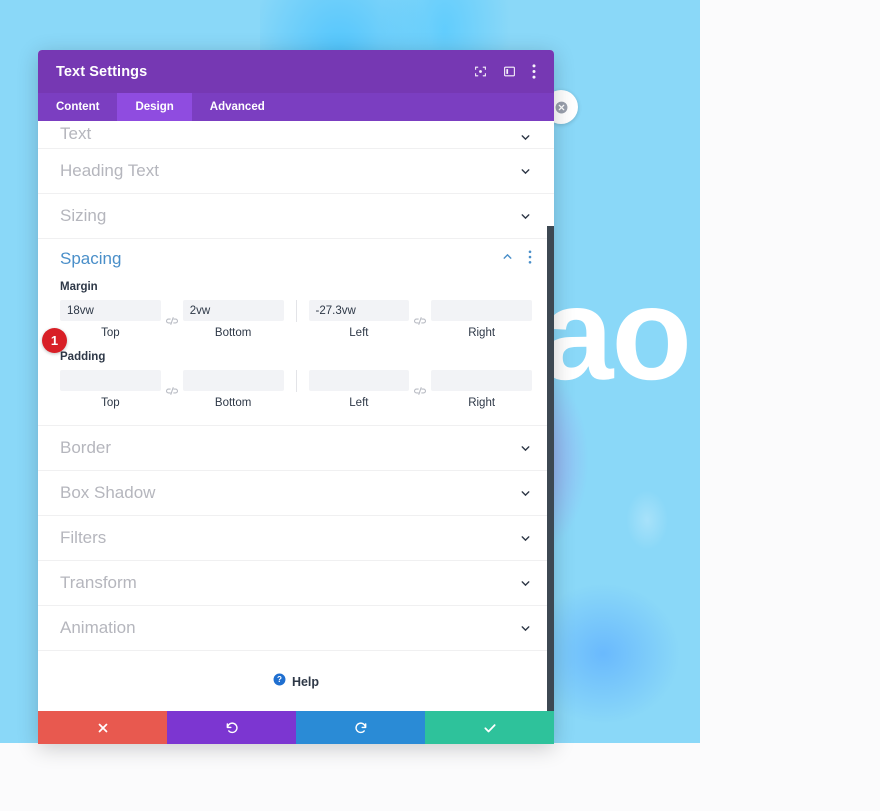 This screenshot has width=880, height=811. What do you see at coordinates (359, 333) in the screenshot?
I see `margin-left-label: Left` at bounding box center [359, 333].